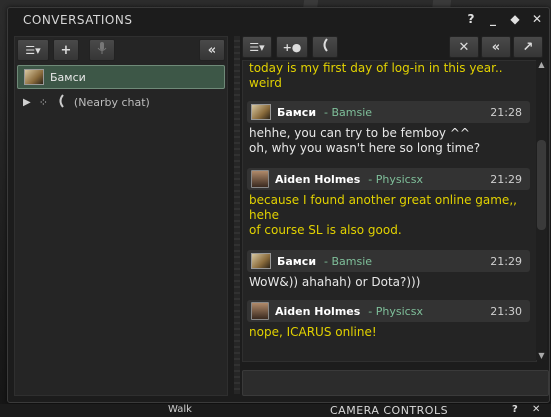 The height and width of the screenshot is (417, 551). I want to click on microphone-icon, so click(102, 50).